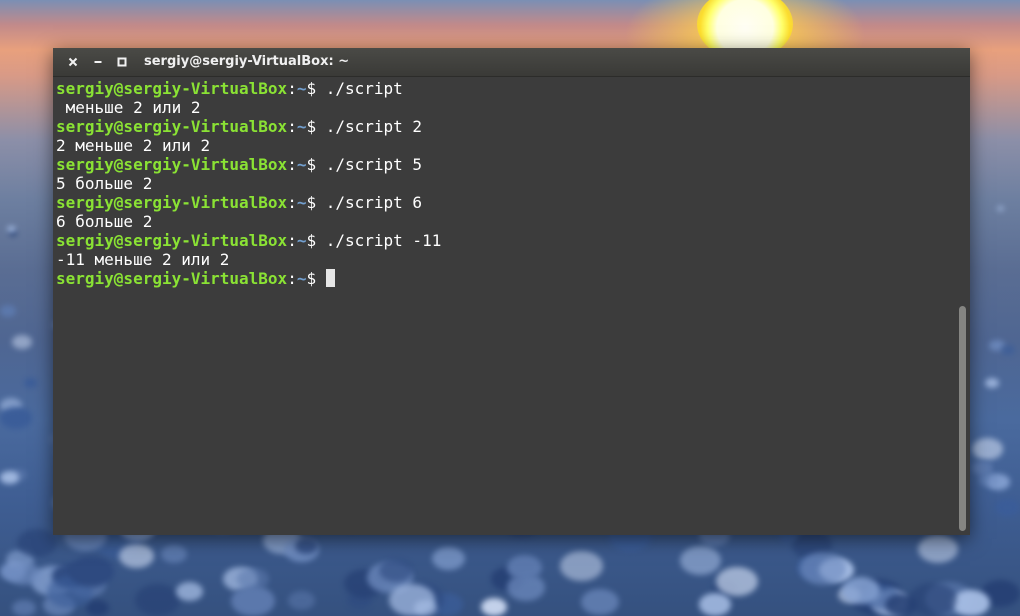 This screenshot has width=1020, height=616. Describe the element at coordinates (506, 278) in the screenshot. I see `prompt-line: sergiy@sergiy-VirtualBox:~$` at that location.